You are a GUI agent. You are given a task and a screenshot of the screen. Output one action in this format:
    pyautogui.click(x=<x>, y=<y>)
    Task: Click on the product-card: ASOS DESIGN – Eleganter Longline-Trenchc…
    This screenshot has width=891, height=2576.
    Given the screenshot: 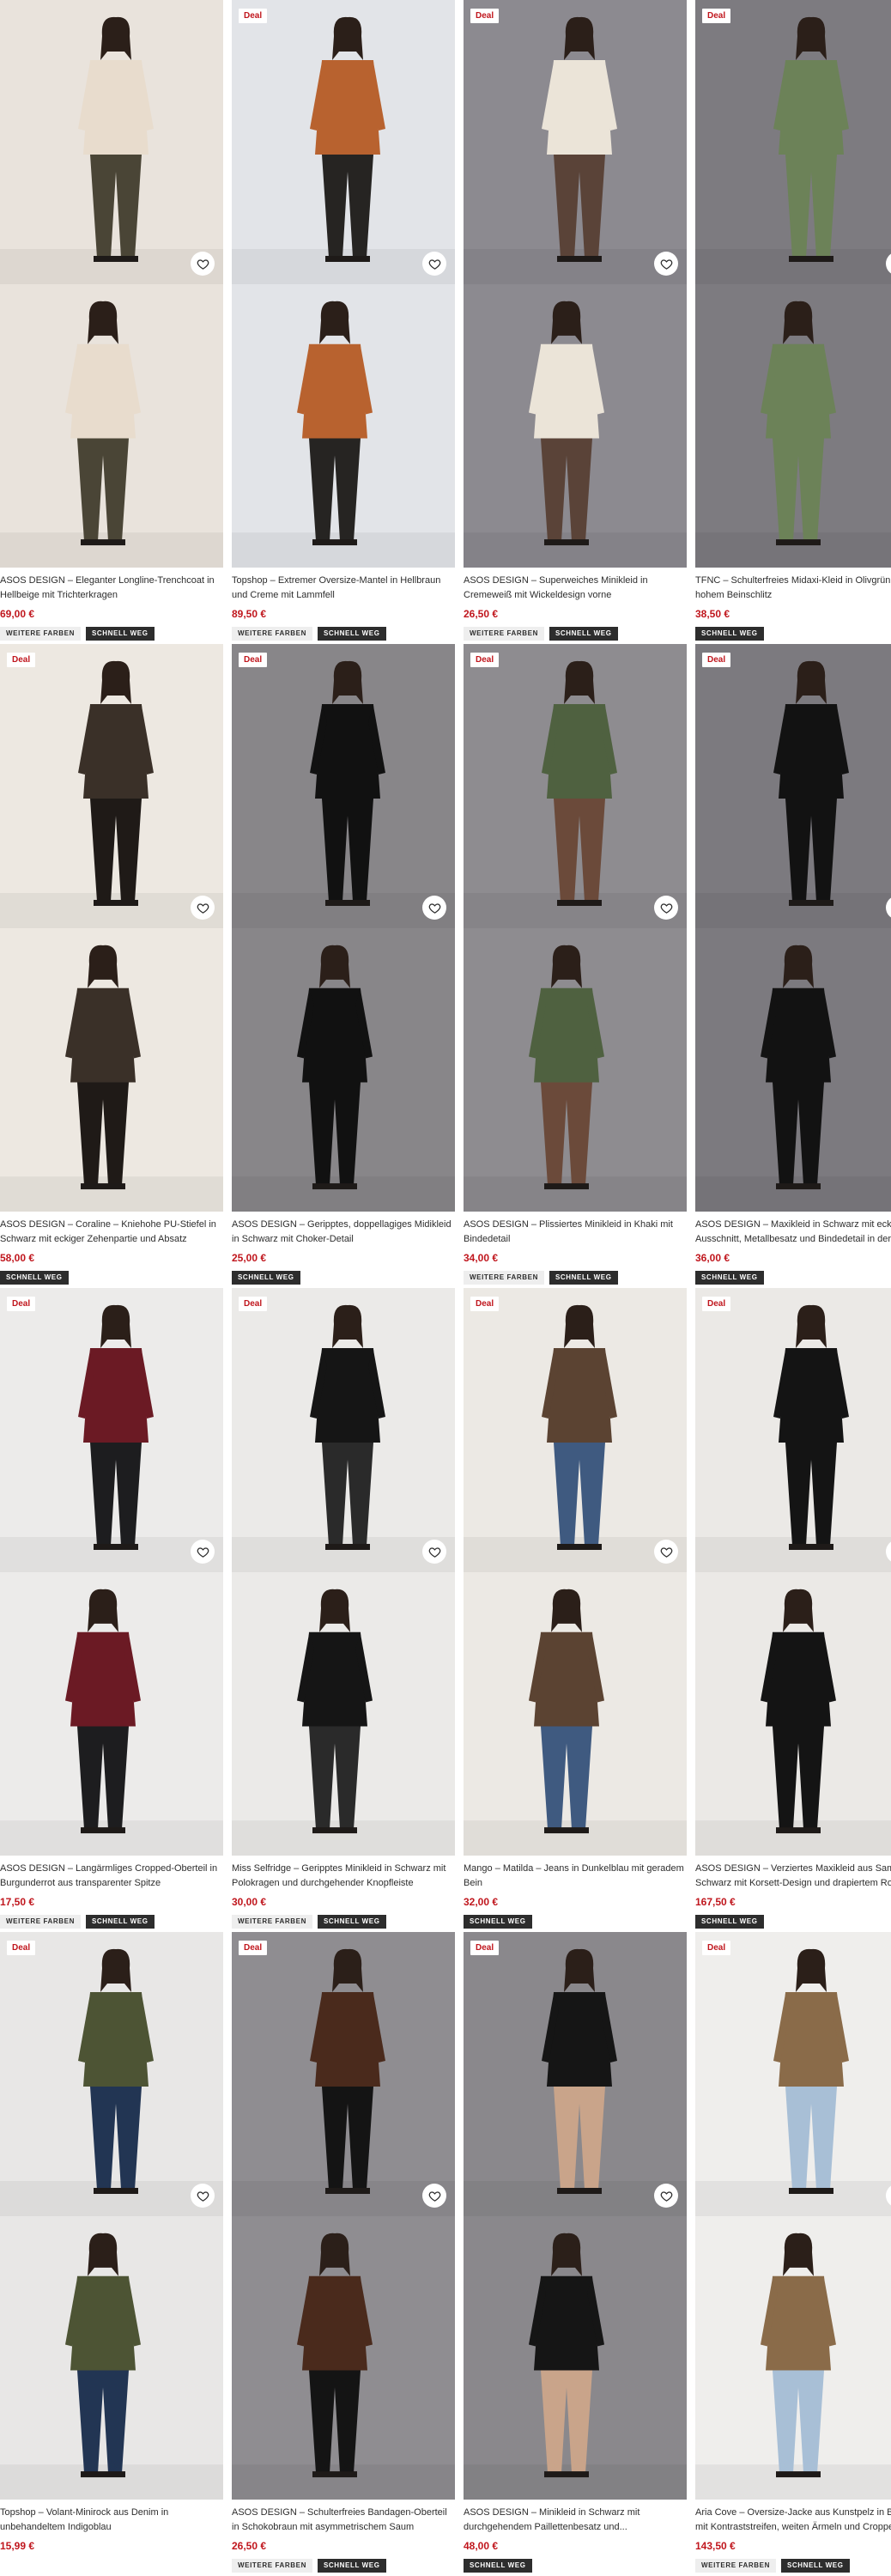 What is the action you would take?
    pyautogui.click(x=111, y=322)
    